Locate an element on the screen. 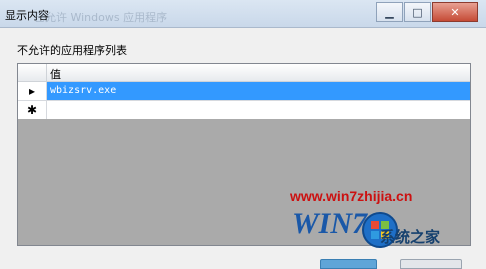 The image size is (486, 269). close-icon: ✕ is located at coordinates (455, 12).